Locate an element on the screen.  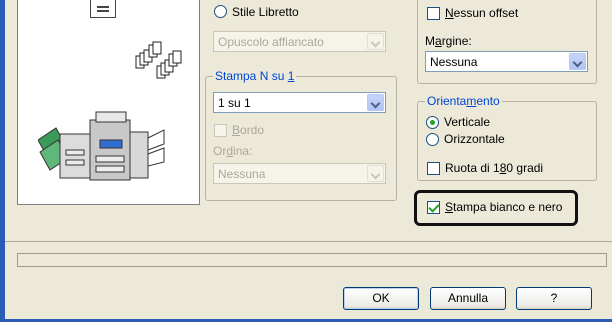
n-up-select: 1 su 1 is located at coordinates (299, 102).